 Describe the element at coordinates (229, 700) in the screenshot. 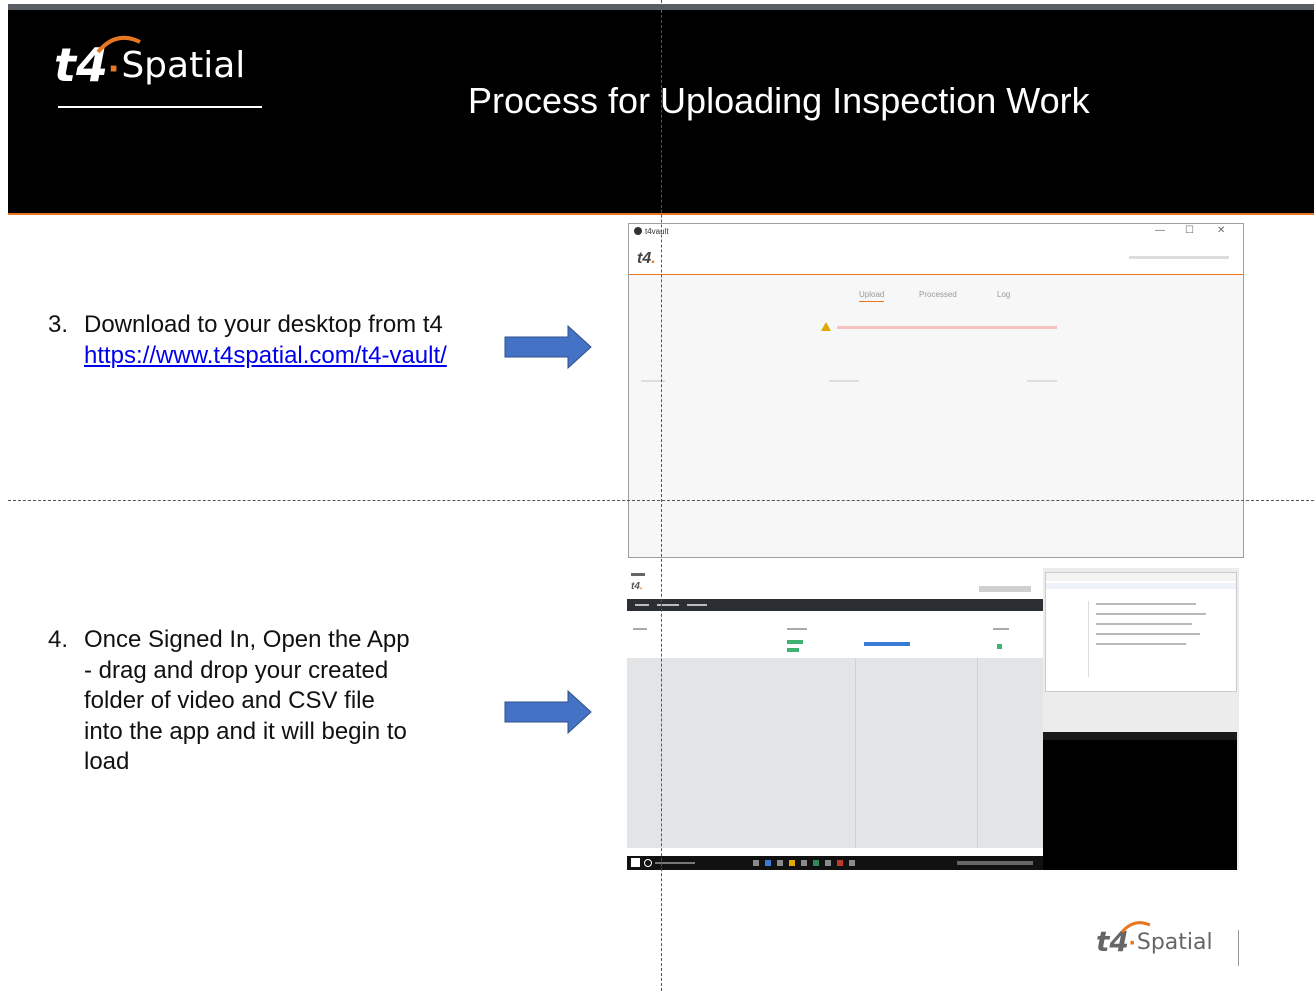

I see `step-4-line-3: folder of video and CSV file` at that location.